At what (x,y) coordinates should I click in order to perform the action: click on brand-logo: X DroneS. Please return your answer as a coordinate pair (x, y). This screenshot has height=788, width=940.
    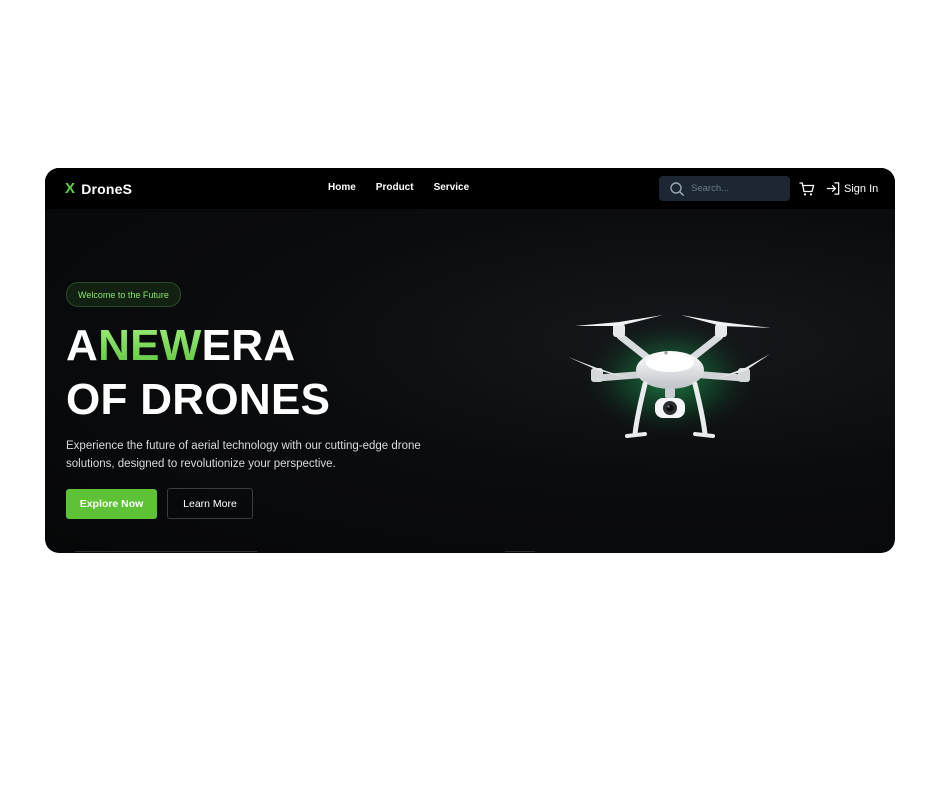
    Looking at the image, I should click on (98, 188).